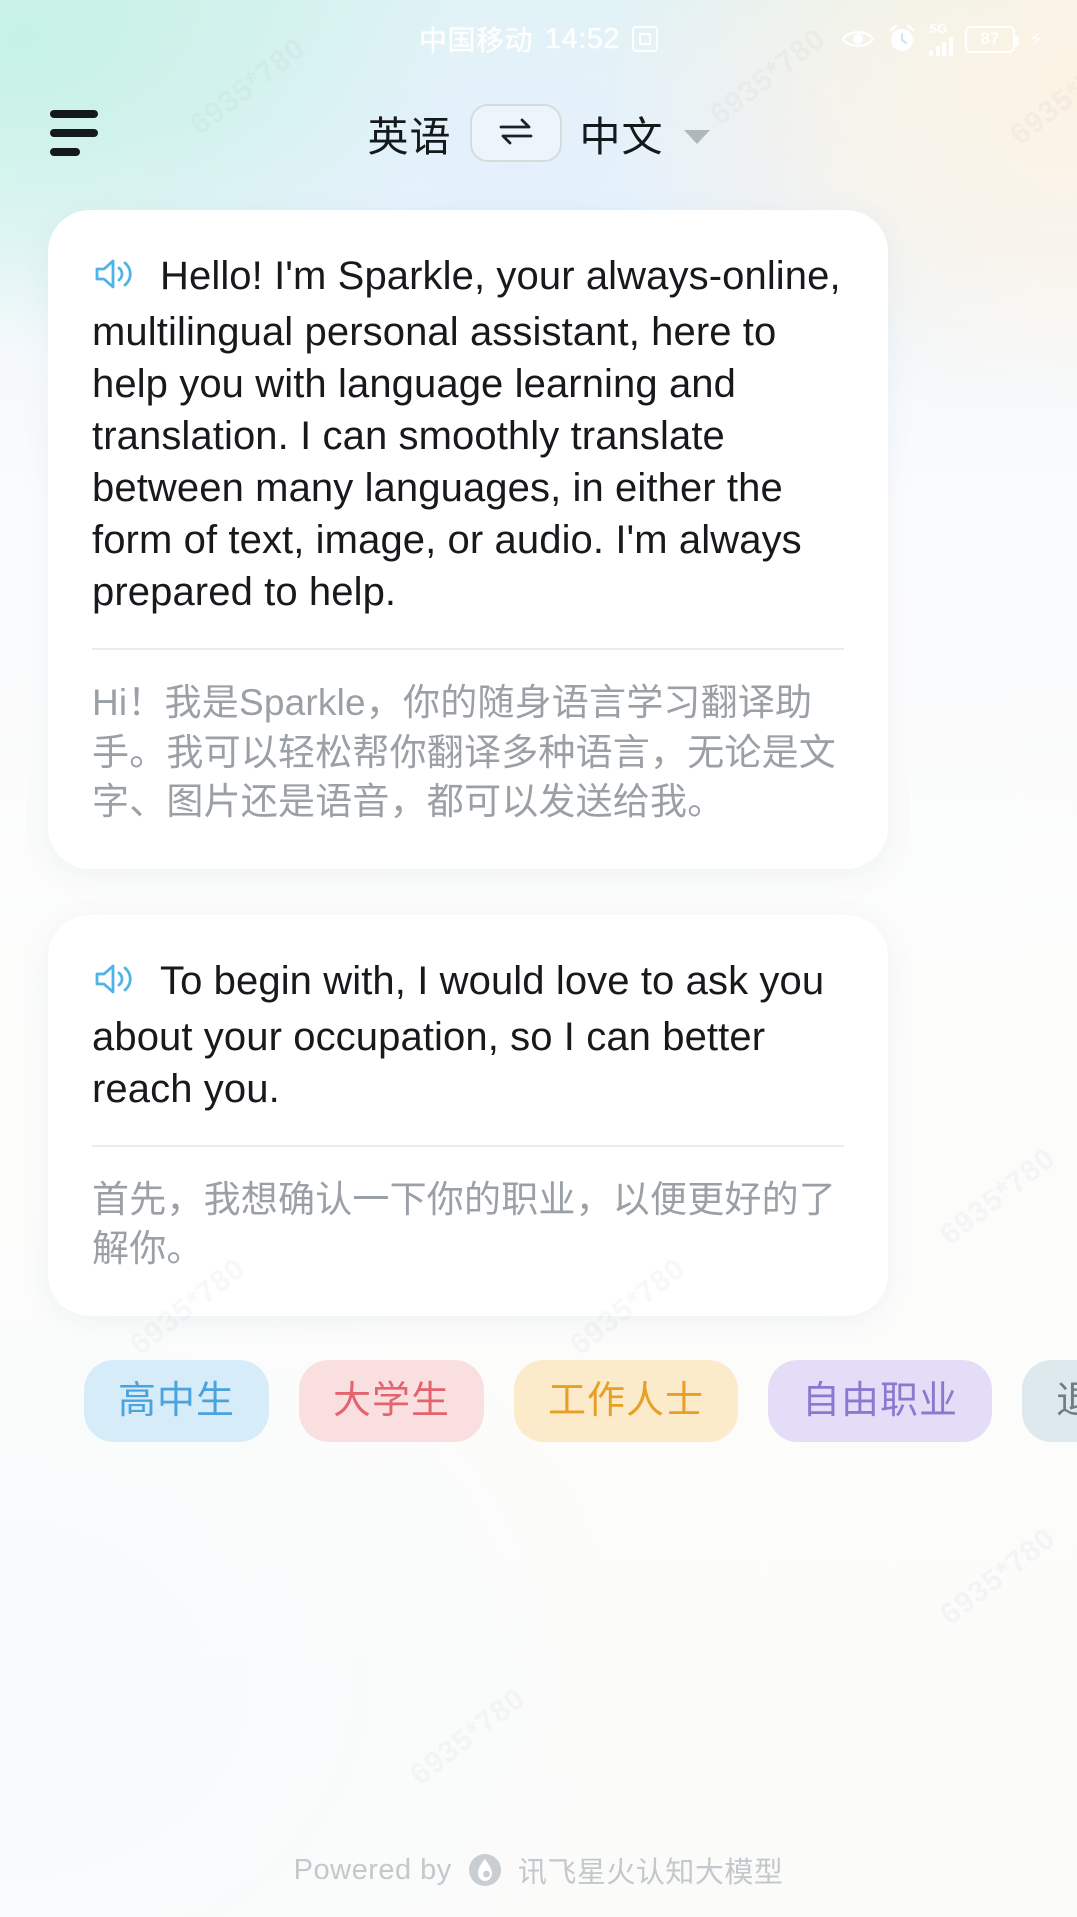  What do you see at coordinates (177, 1400) in the screenshot?
I see `suggestion-chip: 高中生` at bounding box center [177, 1400].